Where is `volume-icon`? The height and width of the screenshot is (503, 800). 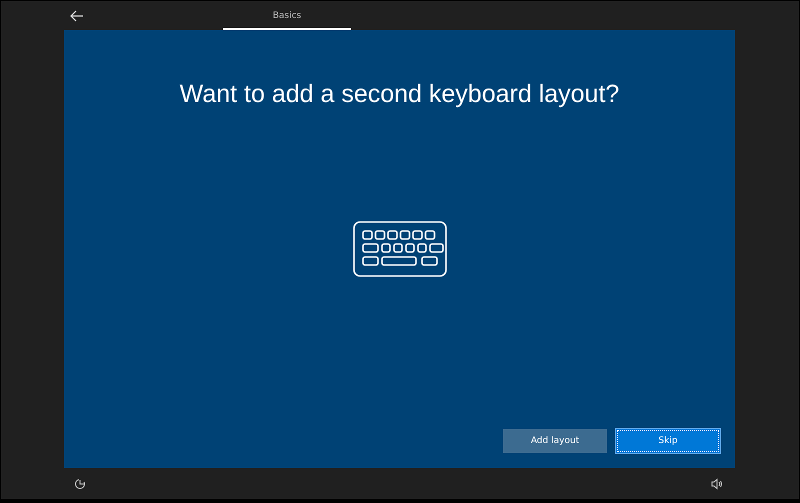
volume-icon is located at coordinates (717, 484).